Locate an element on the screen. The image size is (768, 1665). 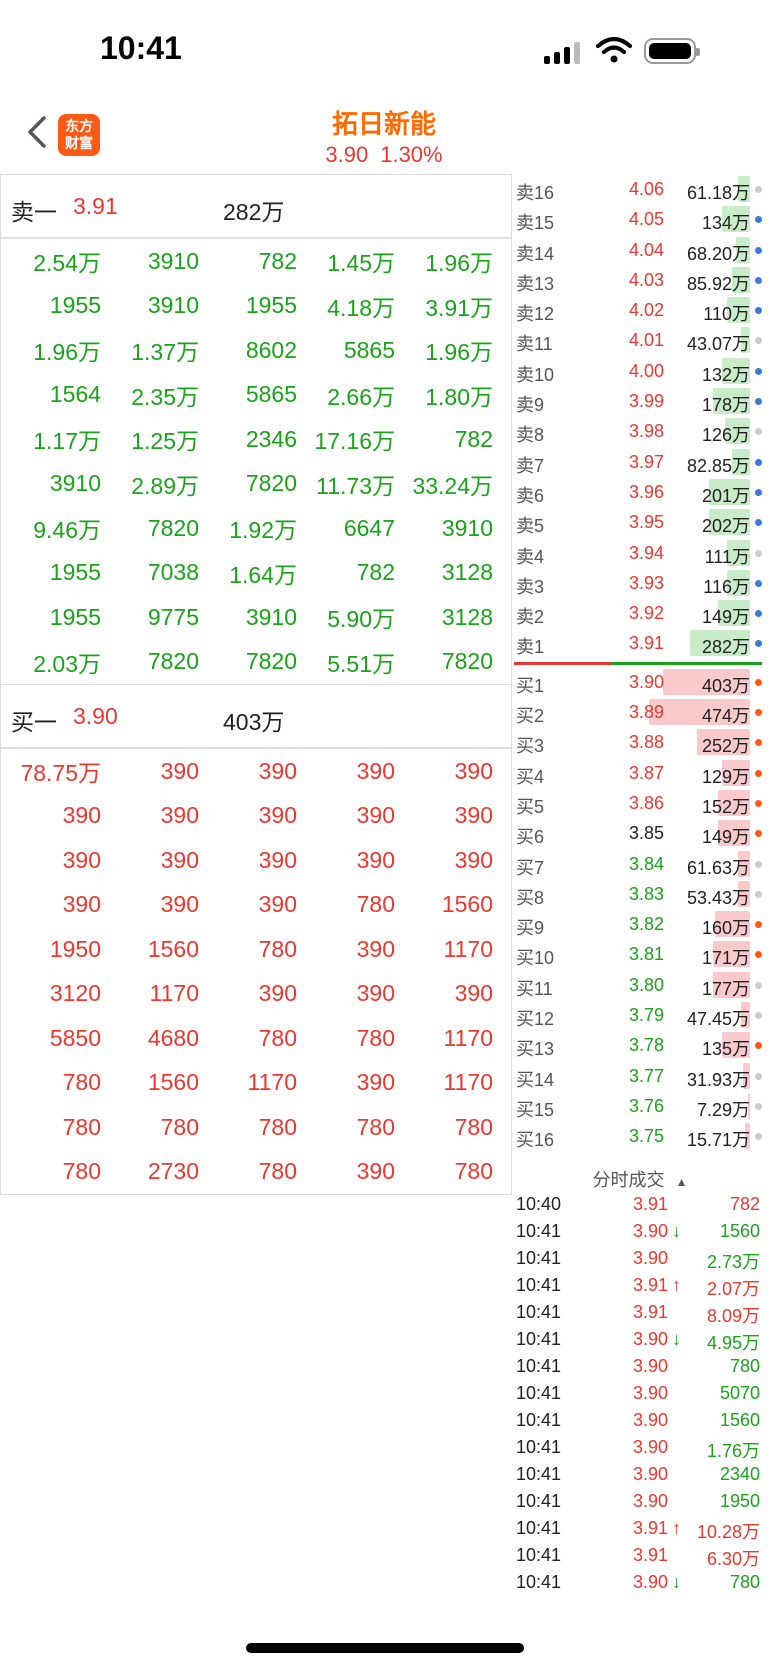
ask-level-row: 卖3 3.93 116万 is located at coordinates (640, 583).